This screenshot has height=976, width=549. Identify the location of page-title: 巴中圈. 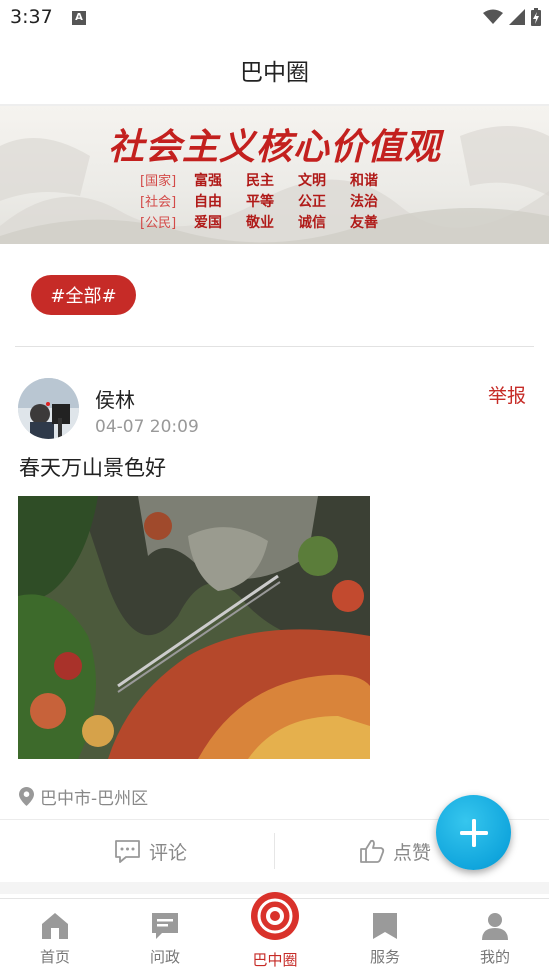
(274, 73).